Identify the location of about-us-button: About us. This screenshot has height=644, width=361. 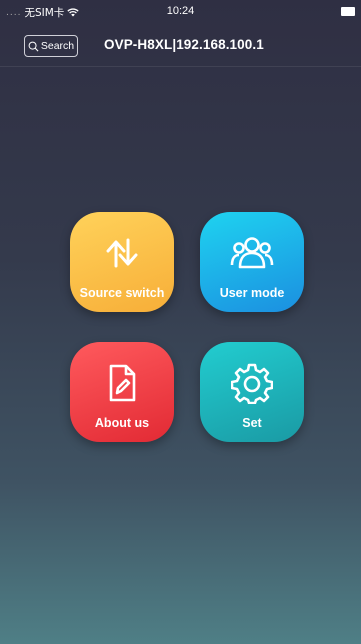
(122, 392).